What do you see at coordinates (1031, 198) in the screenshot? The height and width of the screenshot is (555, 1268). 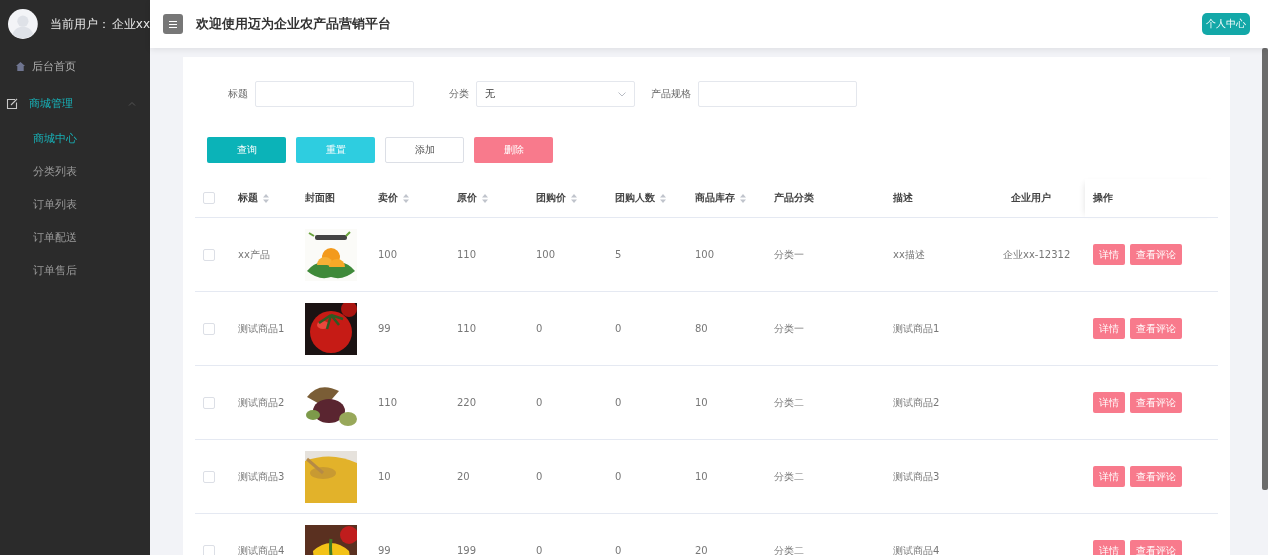 I see `column-header: 企业用户` at bounding box center [1031, 198].